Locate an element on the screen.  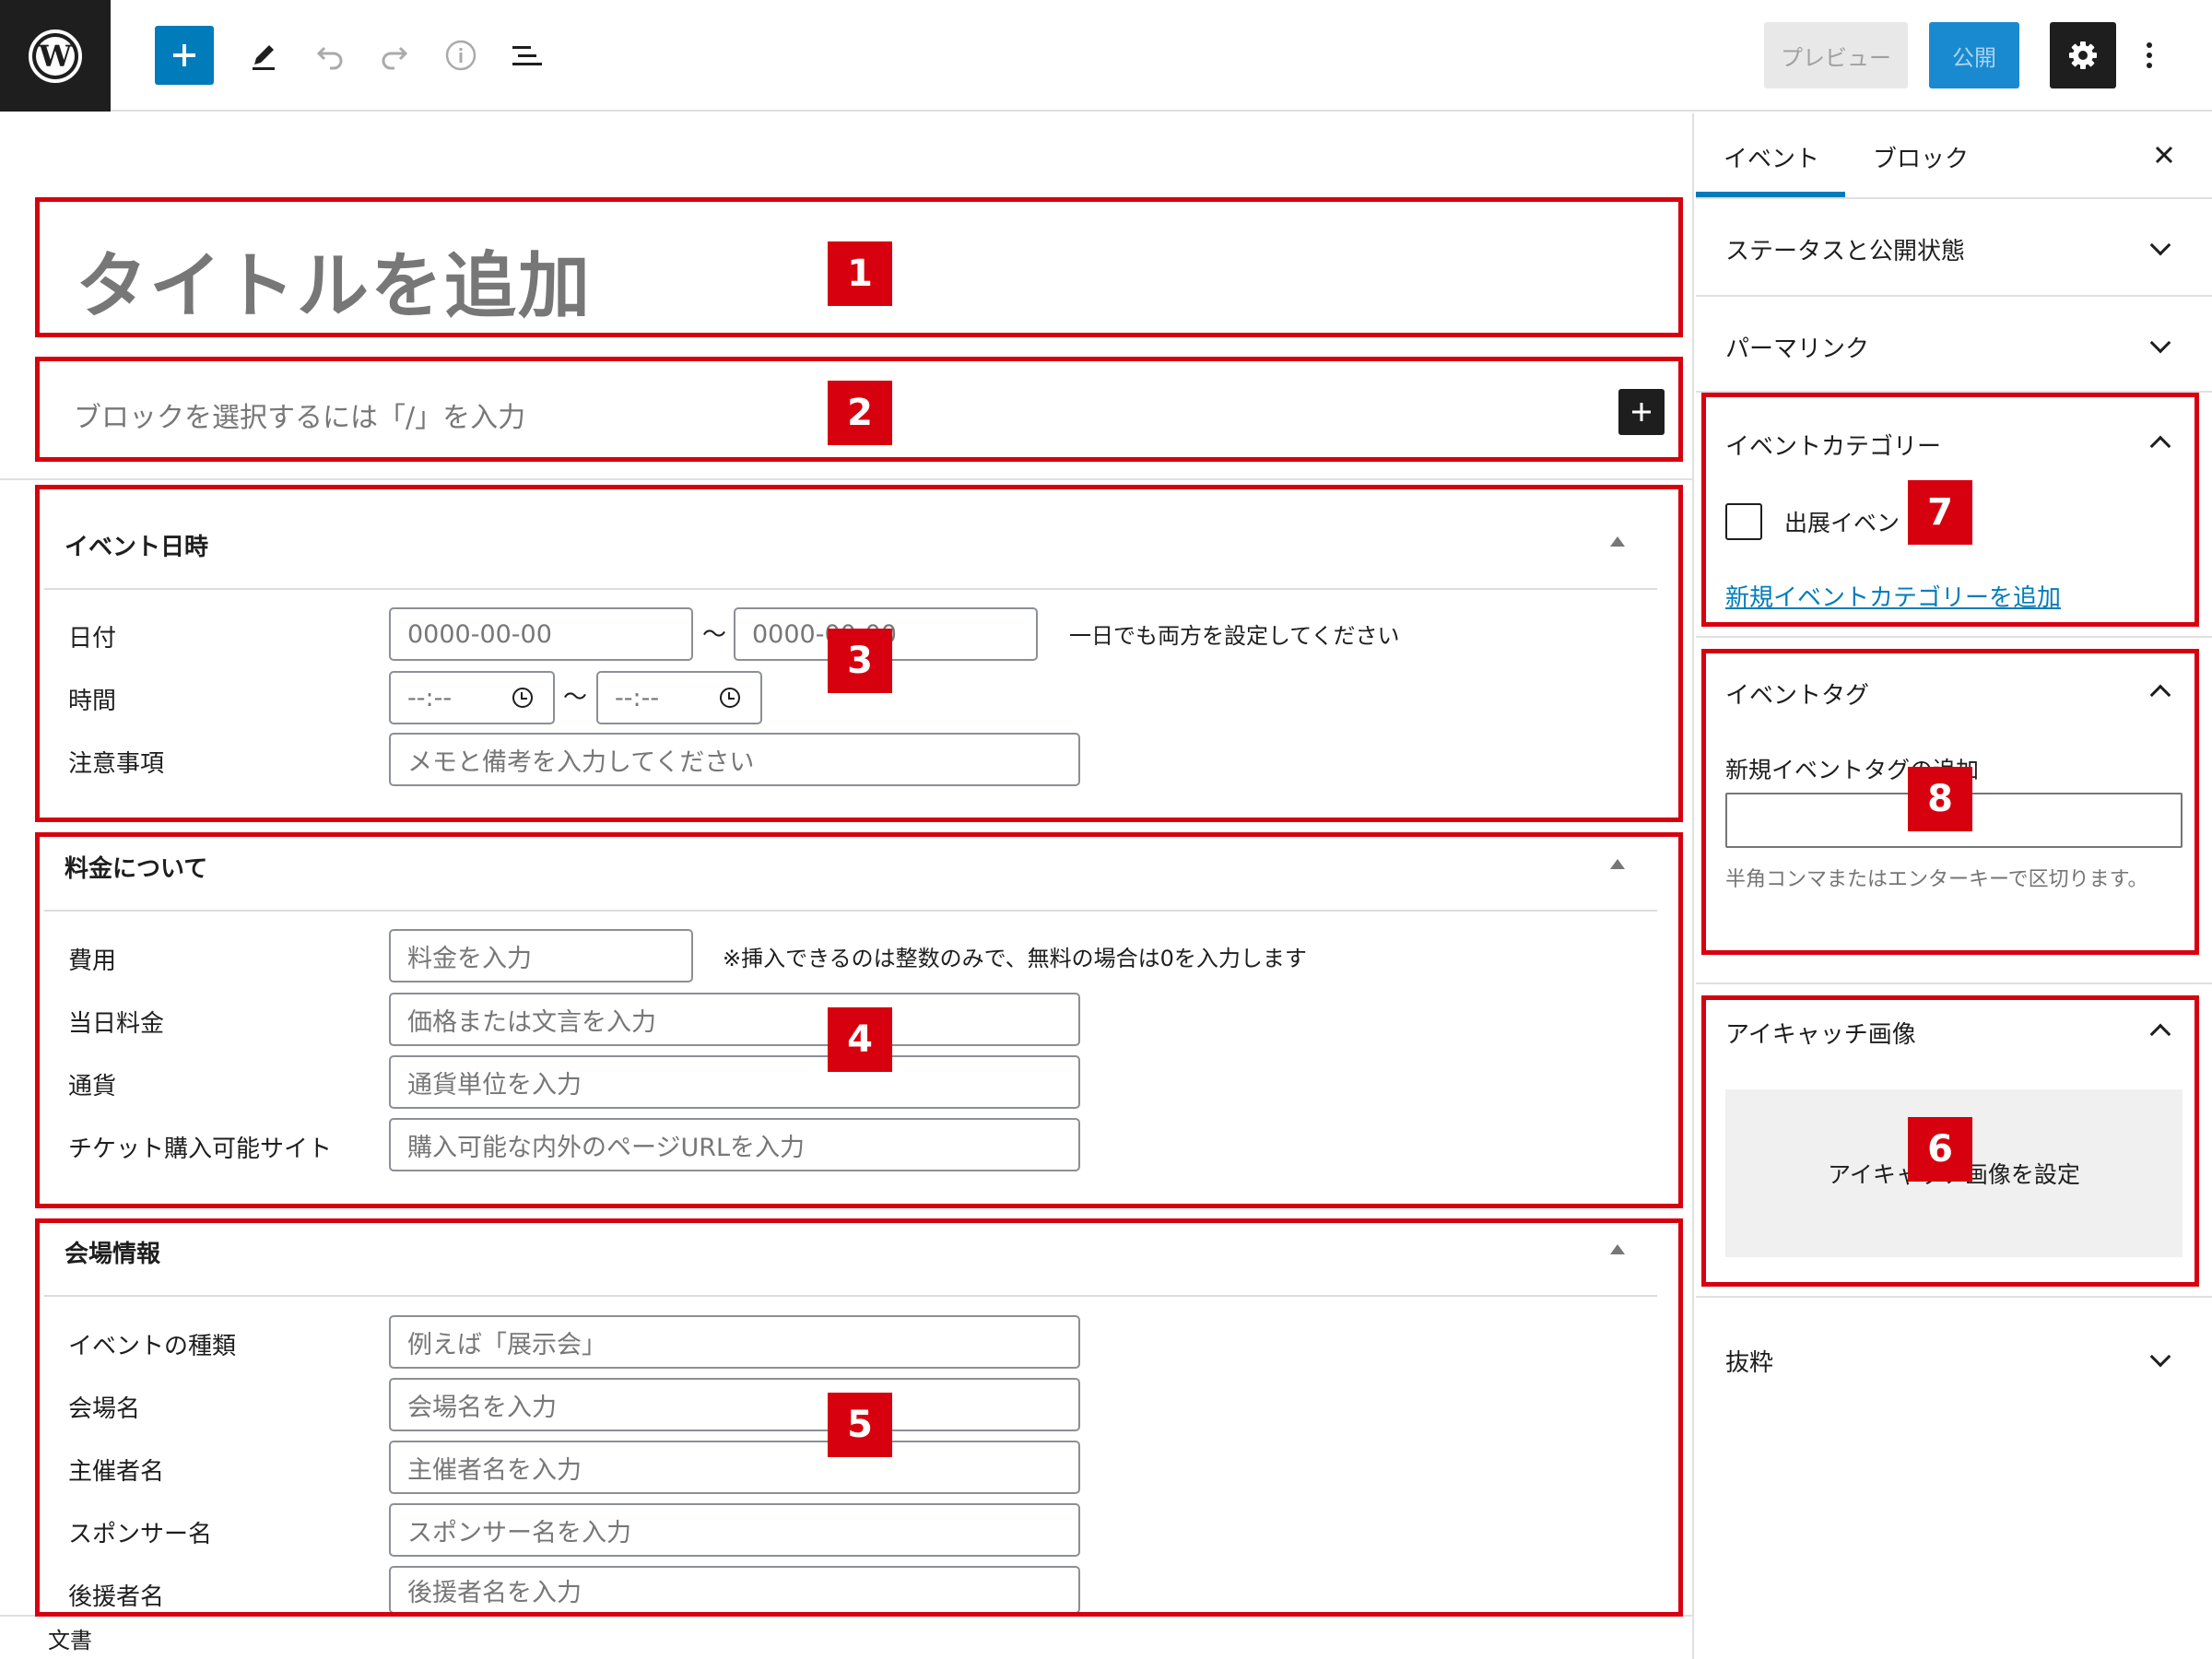
publish-button: 公開 is located at coordinates (1974, 55).